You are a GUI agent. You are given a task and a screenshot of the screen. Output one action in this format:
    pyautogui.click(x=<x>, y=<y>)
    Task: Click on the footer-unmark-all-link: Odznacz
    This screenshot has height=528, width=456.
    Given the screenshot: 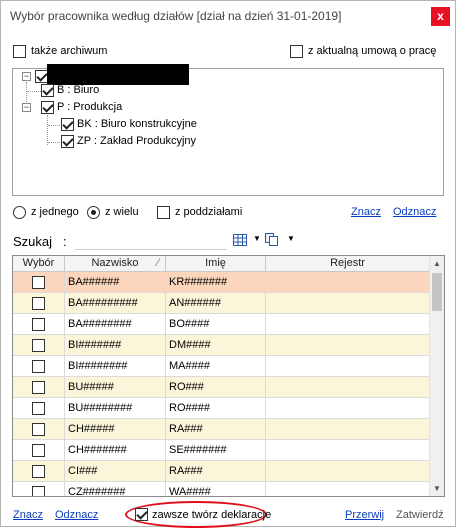 What is the action you would take?
    pyautogui.click(x=76, y=515)
    